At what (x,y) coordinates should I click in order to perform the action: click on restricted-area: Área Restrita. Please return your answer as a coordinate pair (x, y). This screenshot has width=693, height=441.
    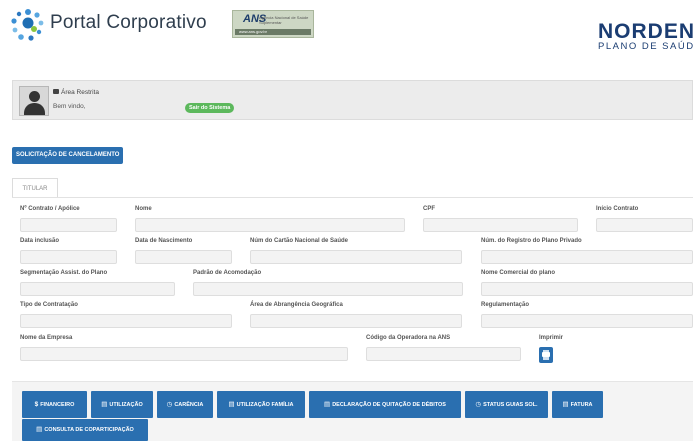
    Looking at the image, I should click on (76, 92).